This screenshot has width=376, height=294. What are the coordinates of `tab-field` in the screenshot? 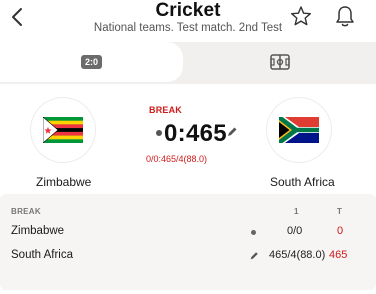 It's located at (279, 62).